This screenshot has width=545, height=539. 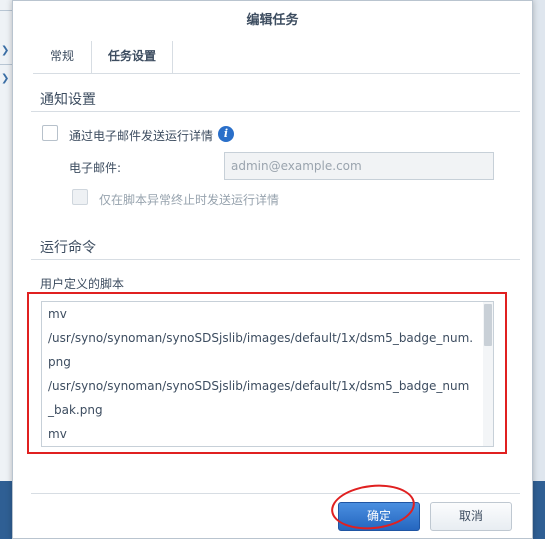 I want to click on tab-general: 常规, so click(x=62, y=57).